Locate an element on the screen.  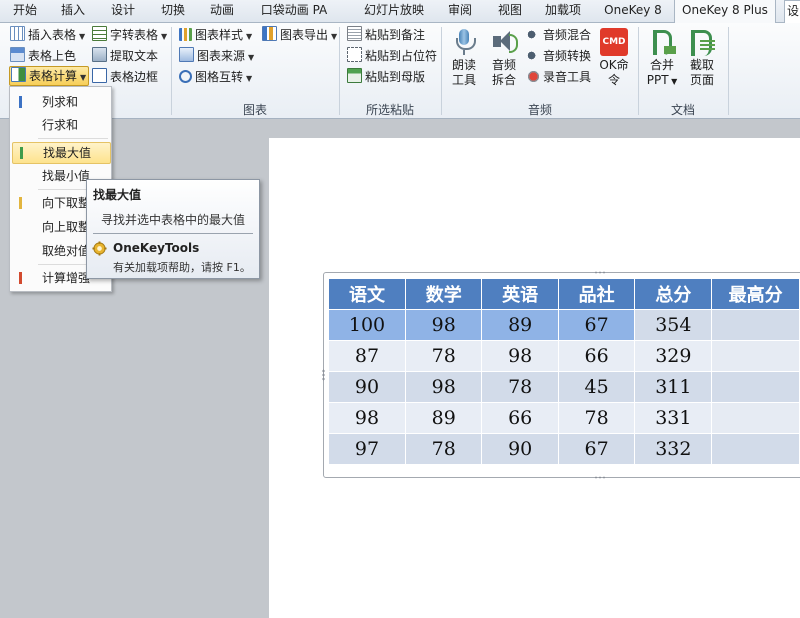
menu-item-label: 找最大值 is located at coordinates (67, 153).